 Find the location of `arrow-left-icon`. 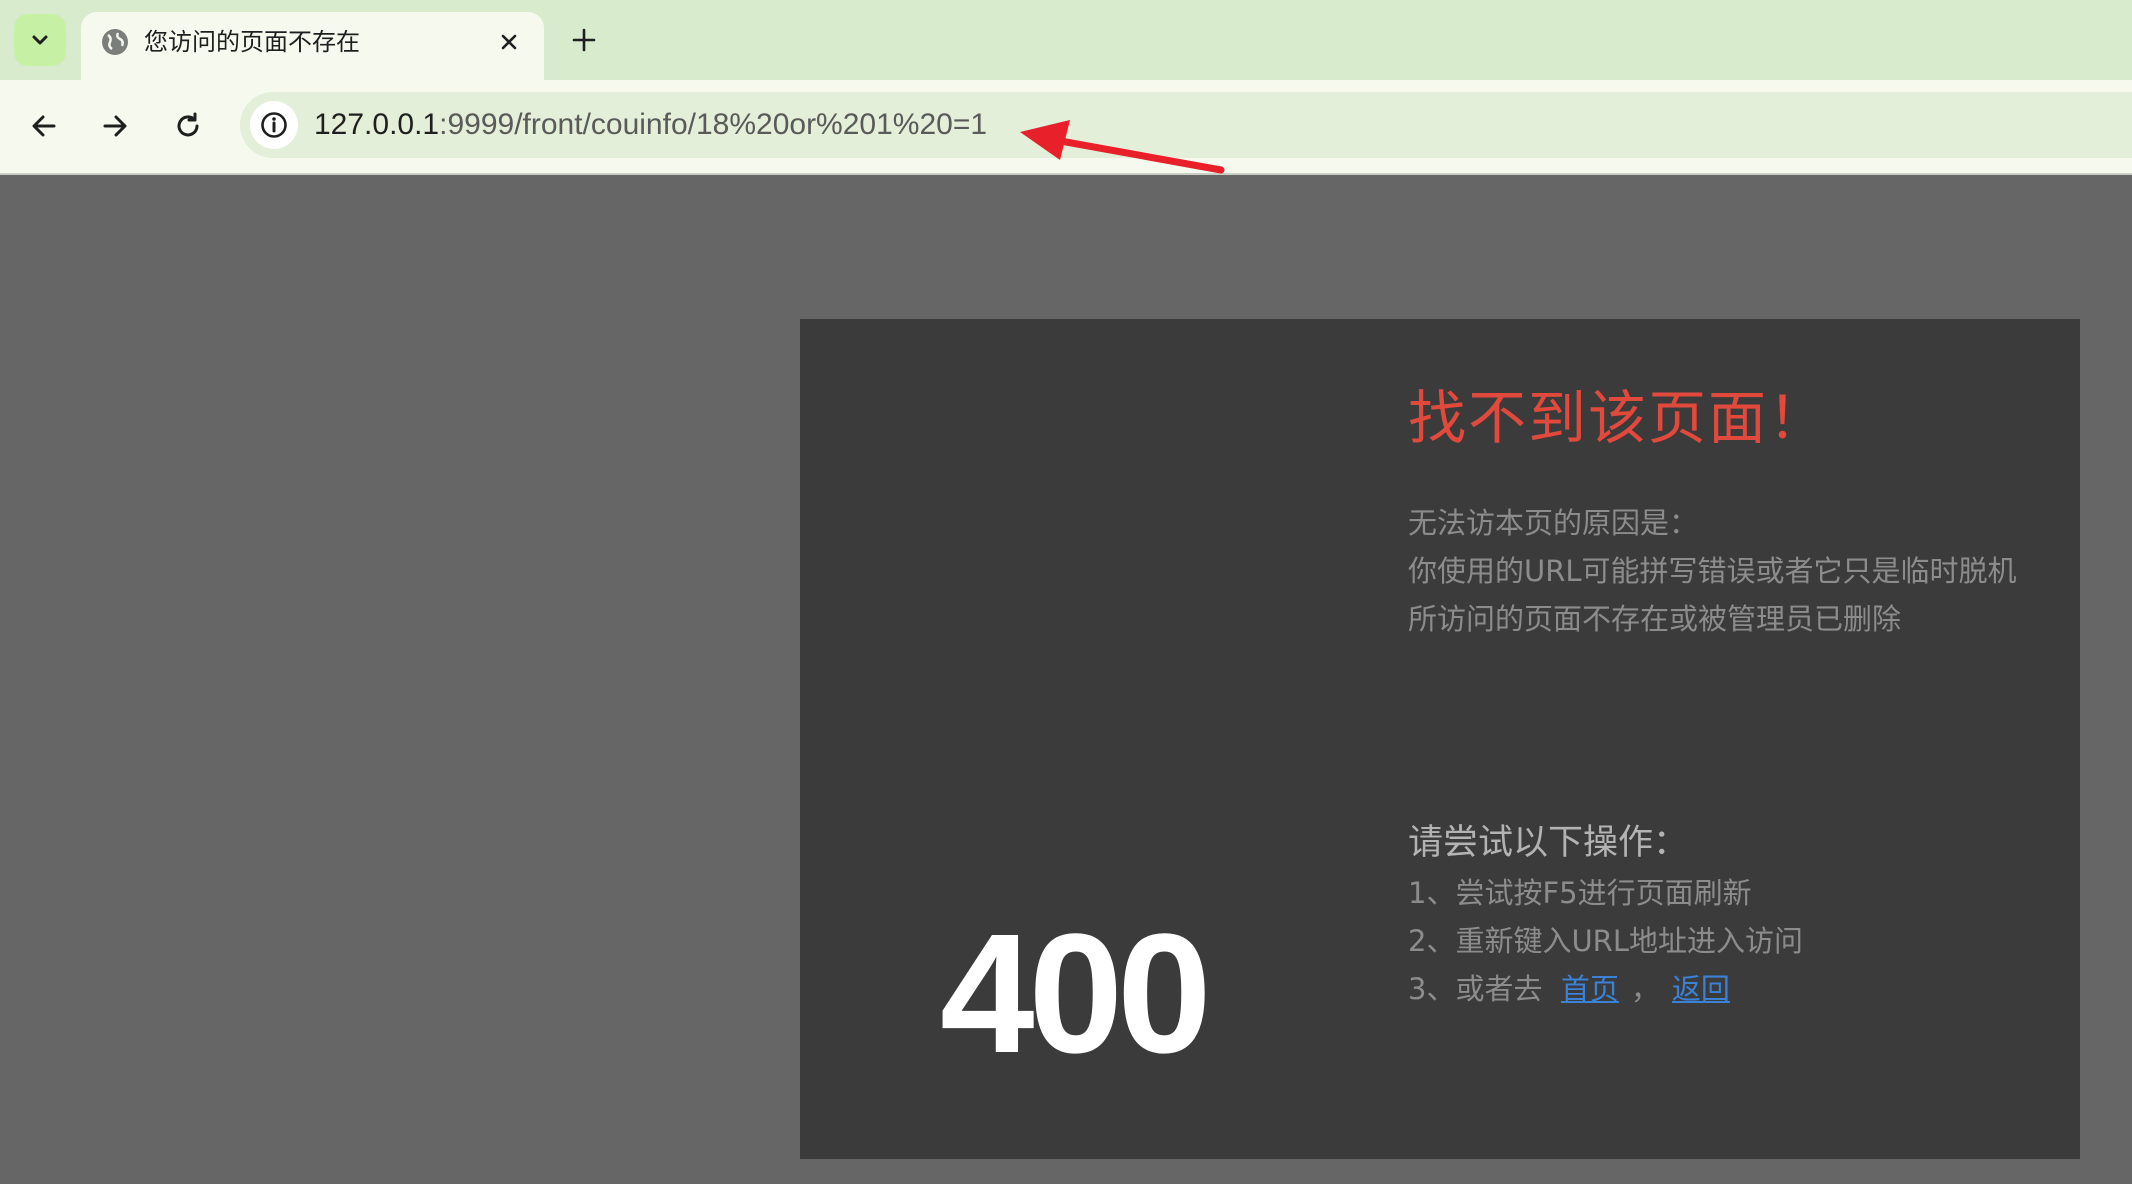

arrow-left-icon is located at coordinates (44, 126).